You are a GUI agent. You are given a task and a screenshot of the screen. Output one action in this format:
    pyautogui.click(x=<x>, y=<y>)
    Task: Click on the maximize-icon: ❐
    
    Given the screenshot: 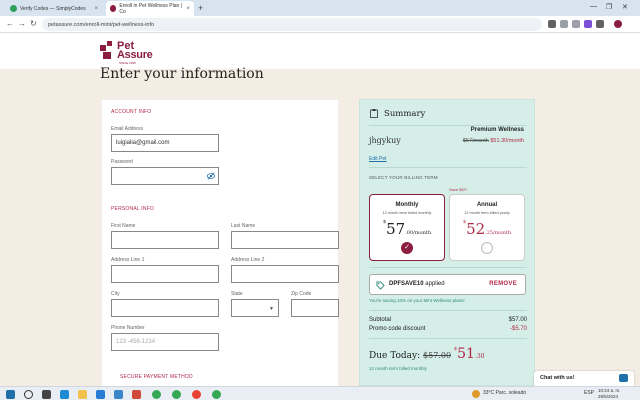 What is the action you would take?
    pyautogui.click(x=609, y=7)
    